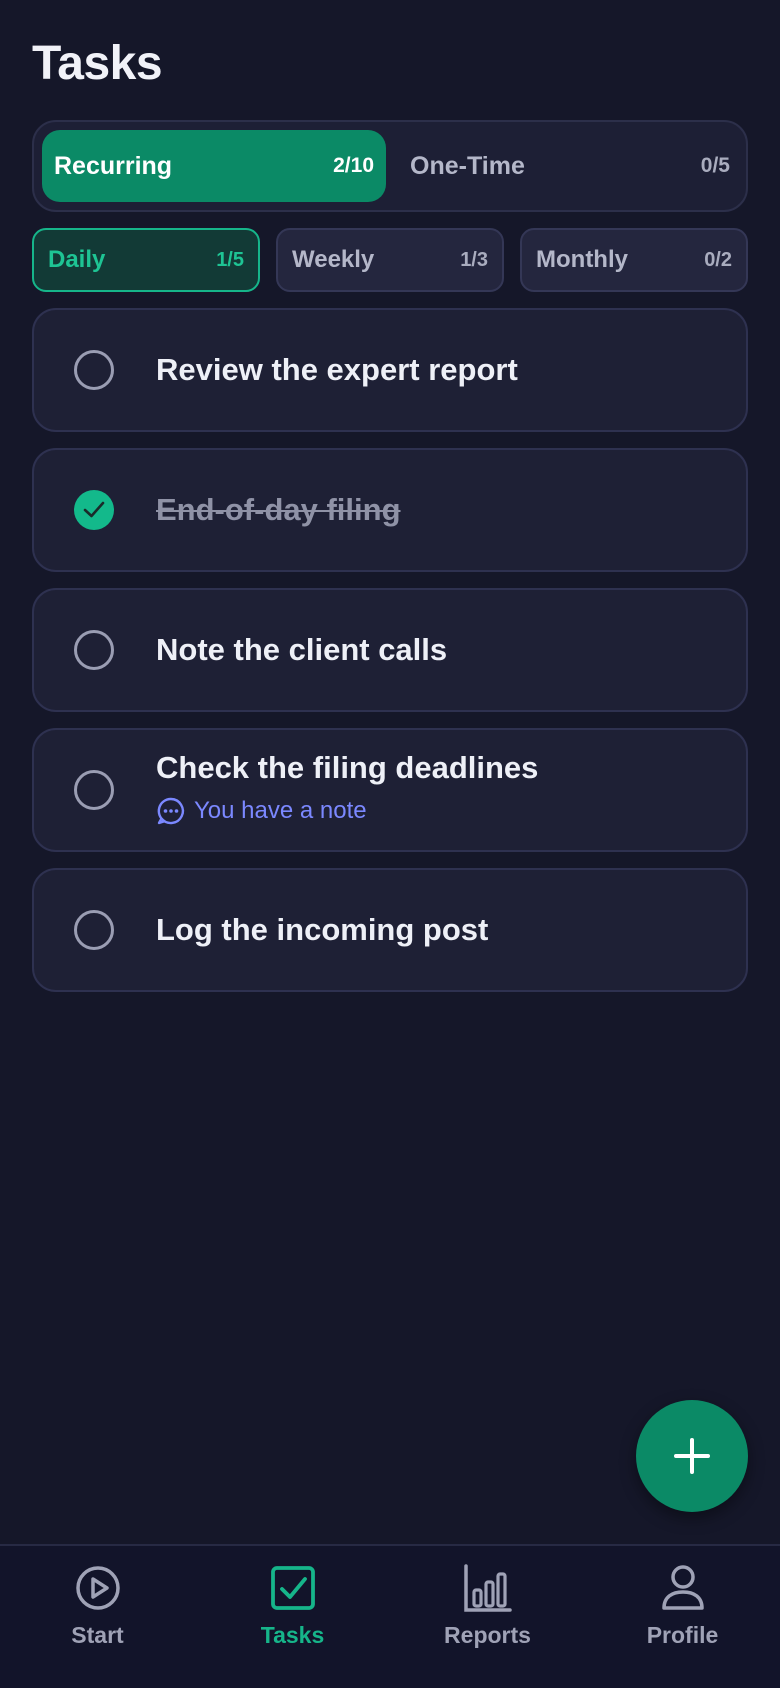 Image resolution: width=780 pixels, height=1688 pixels. I want to click on task-card: Review the expert report, so click(390, 370).